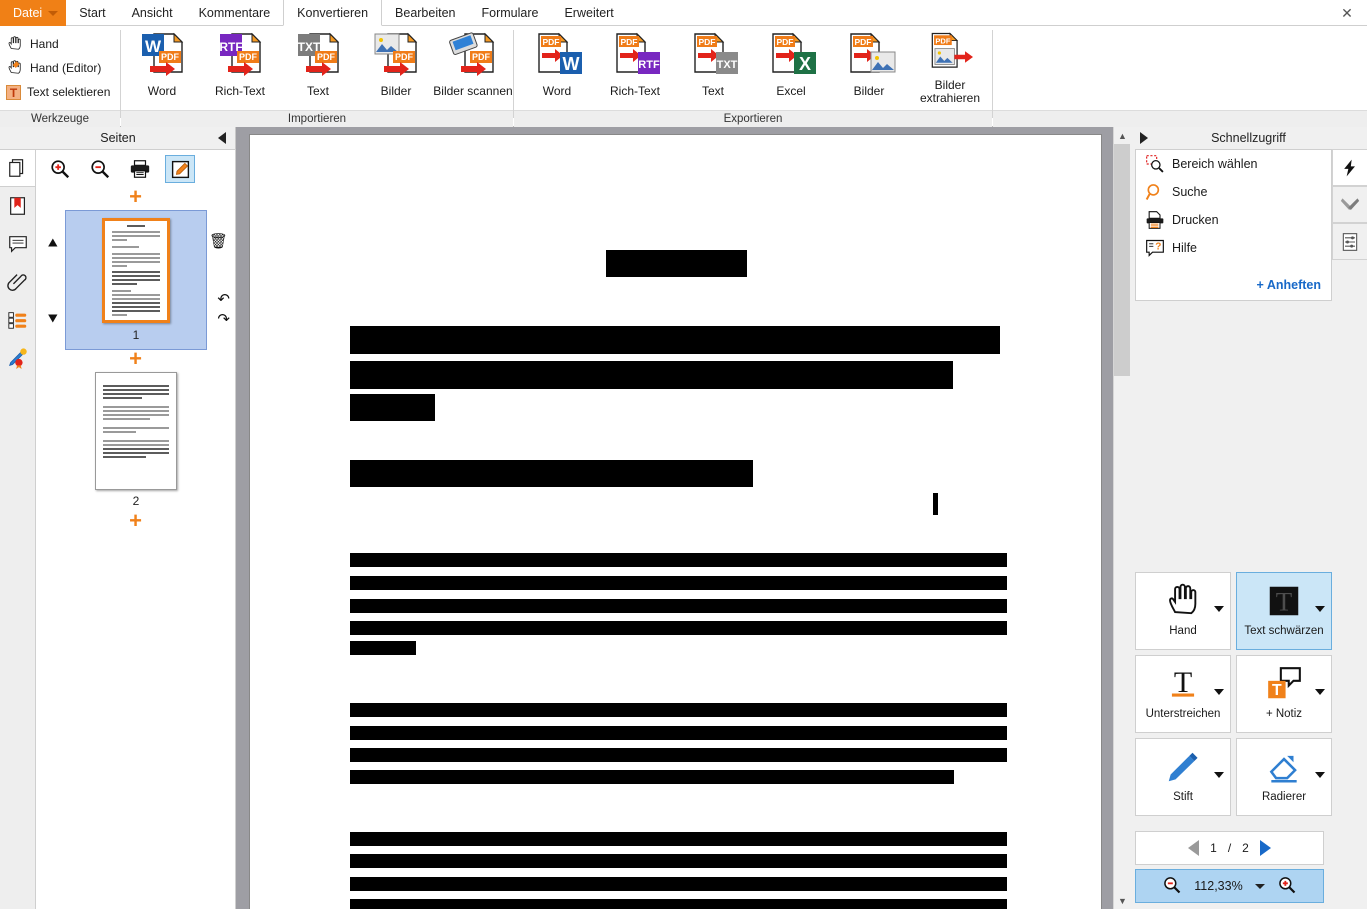 The width and height of the screenshot is (1367, 909). Describe the element at coordinates (1289, 285) in the screenshot. I see `pin-button: + Anheften` at that location.